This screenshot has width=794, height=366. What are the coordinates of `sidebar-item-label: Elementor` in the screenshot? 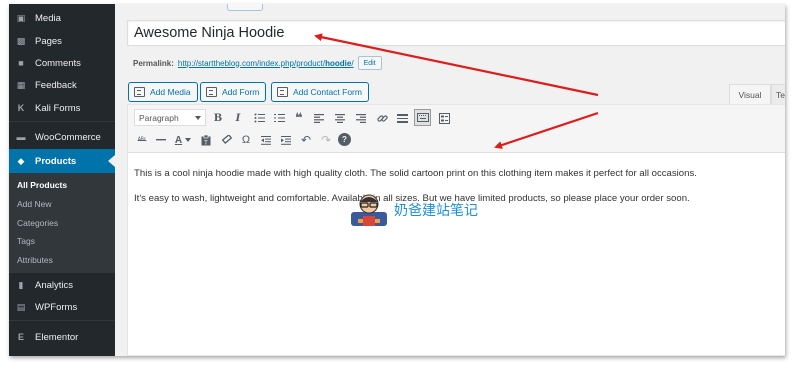 It's located at (57, 337).